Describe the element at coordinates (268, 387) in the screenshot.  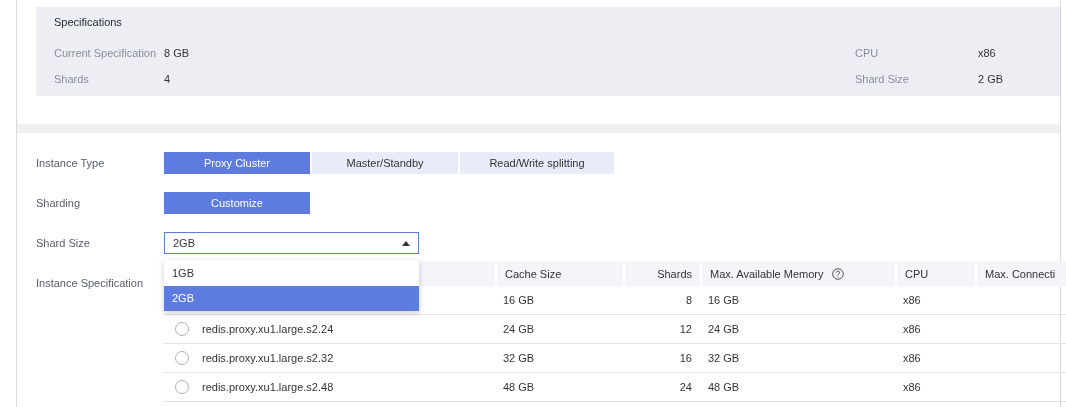
I see `table-cell: redis.proxy.xu1.large.s2.48` at that location.